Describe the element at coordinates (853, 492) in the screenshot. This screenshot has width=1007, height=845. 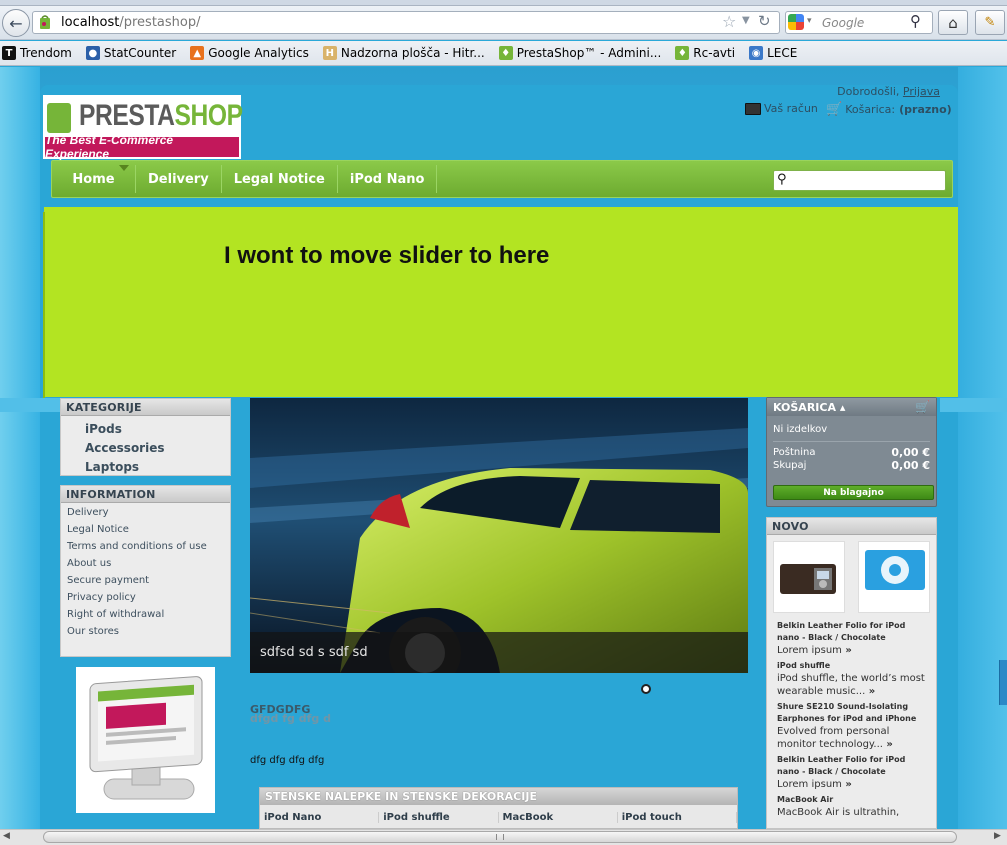
I see `checkout-button: Na blagajno` at that location.